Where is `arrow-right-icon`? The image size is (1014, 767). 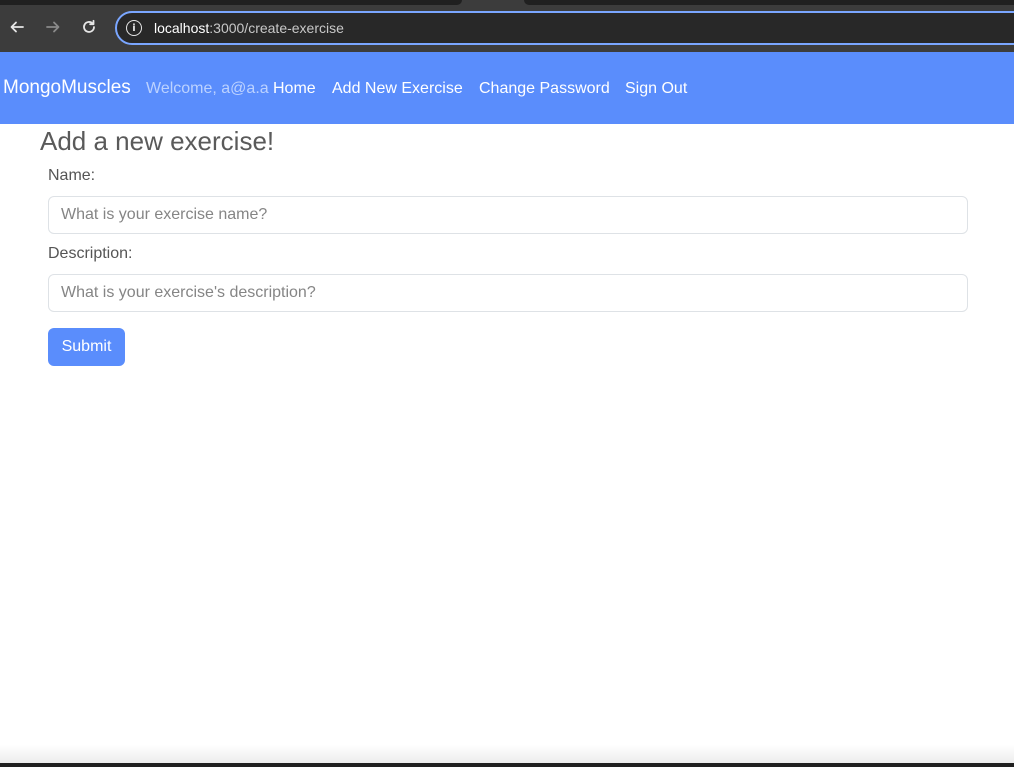
arrow-right-icon is located at coordinates (53, 27).